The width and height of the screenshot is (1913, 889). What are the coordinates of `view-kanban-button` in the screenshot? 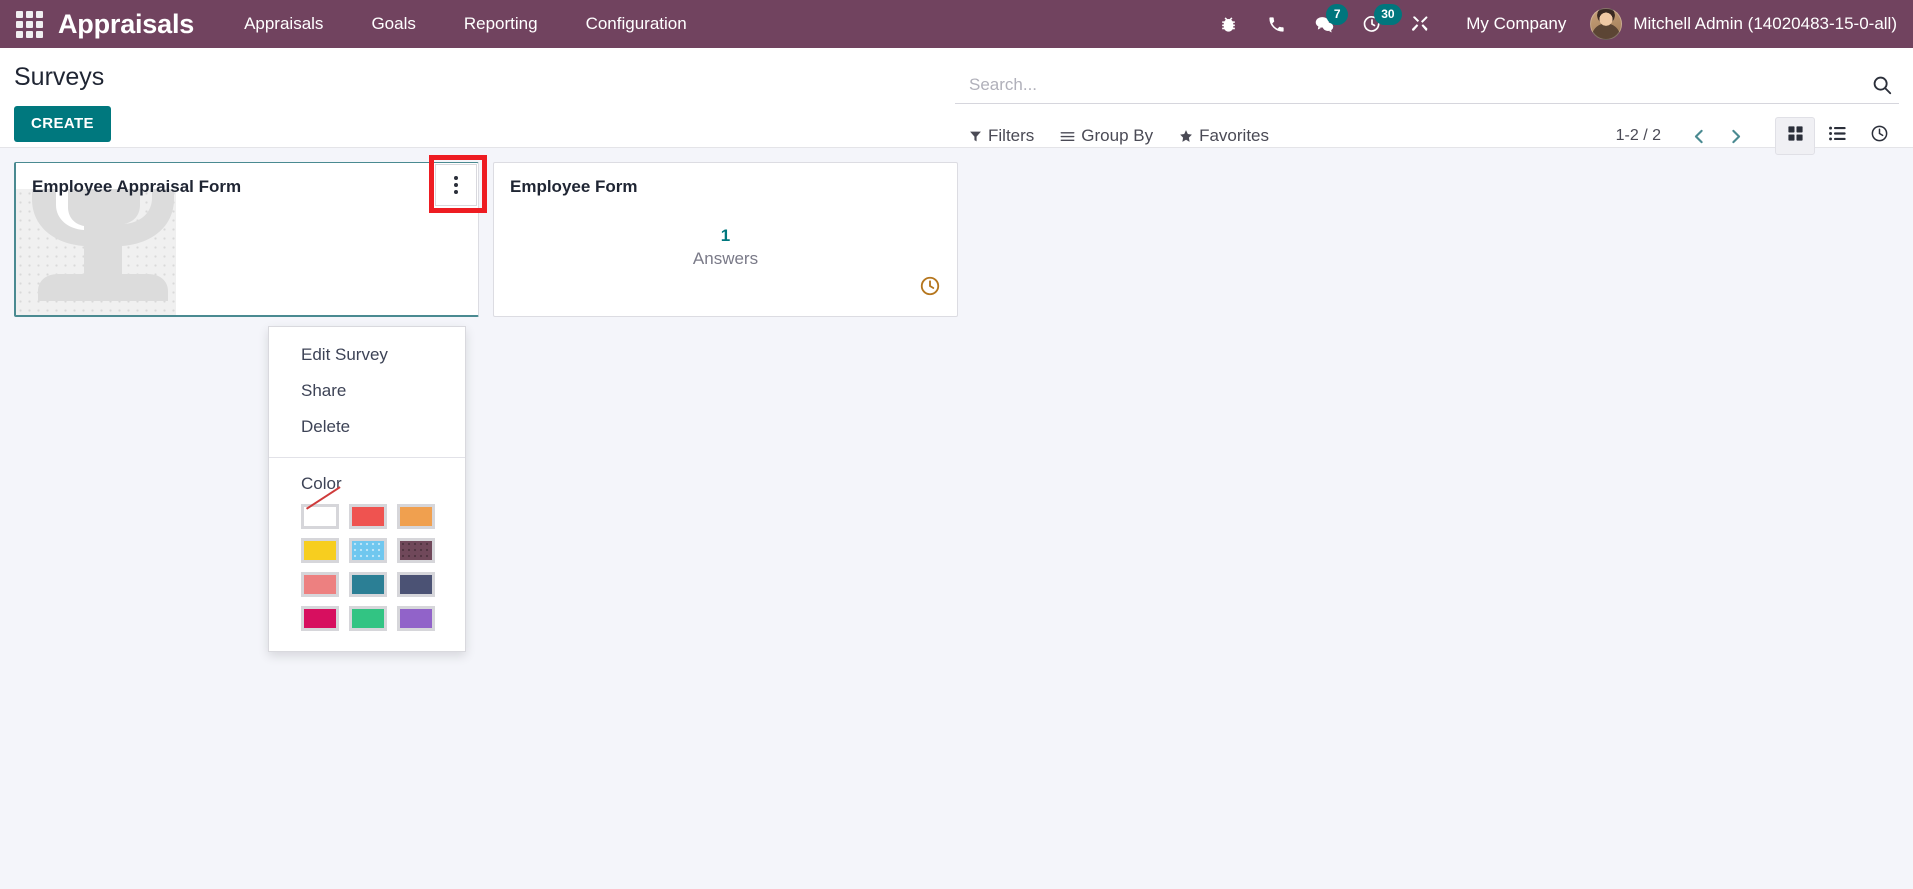 It's located at (1795, 136).